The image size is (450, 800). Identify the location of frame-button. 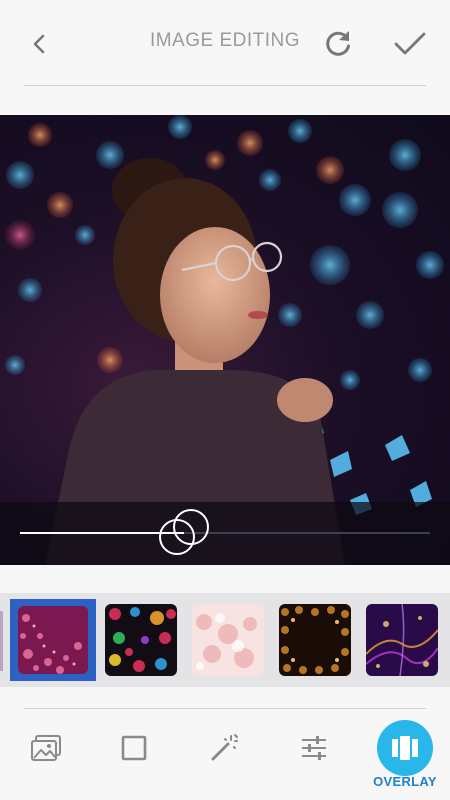
(134, 748).